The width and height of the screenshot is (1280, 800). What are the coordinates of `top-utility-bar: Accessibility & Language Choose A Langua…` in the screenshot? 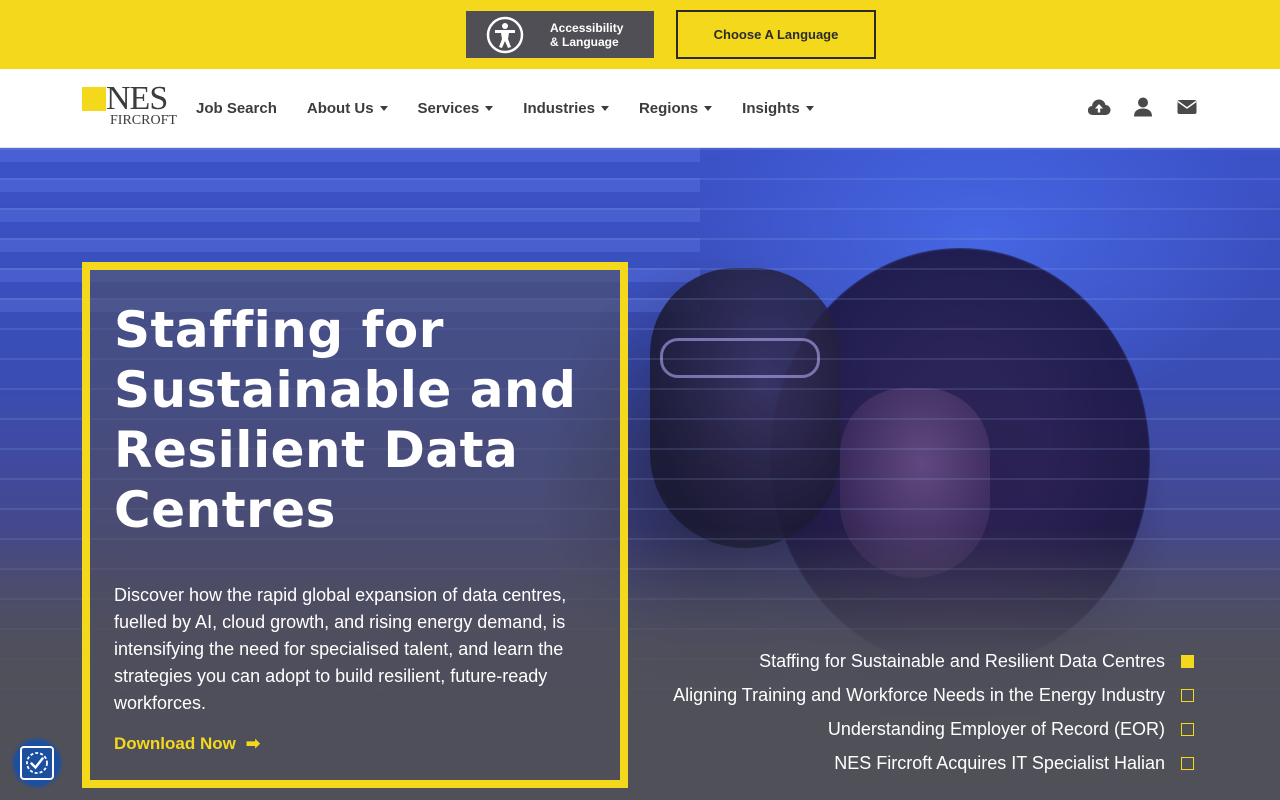 It's located at (640, 34).